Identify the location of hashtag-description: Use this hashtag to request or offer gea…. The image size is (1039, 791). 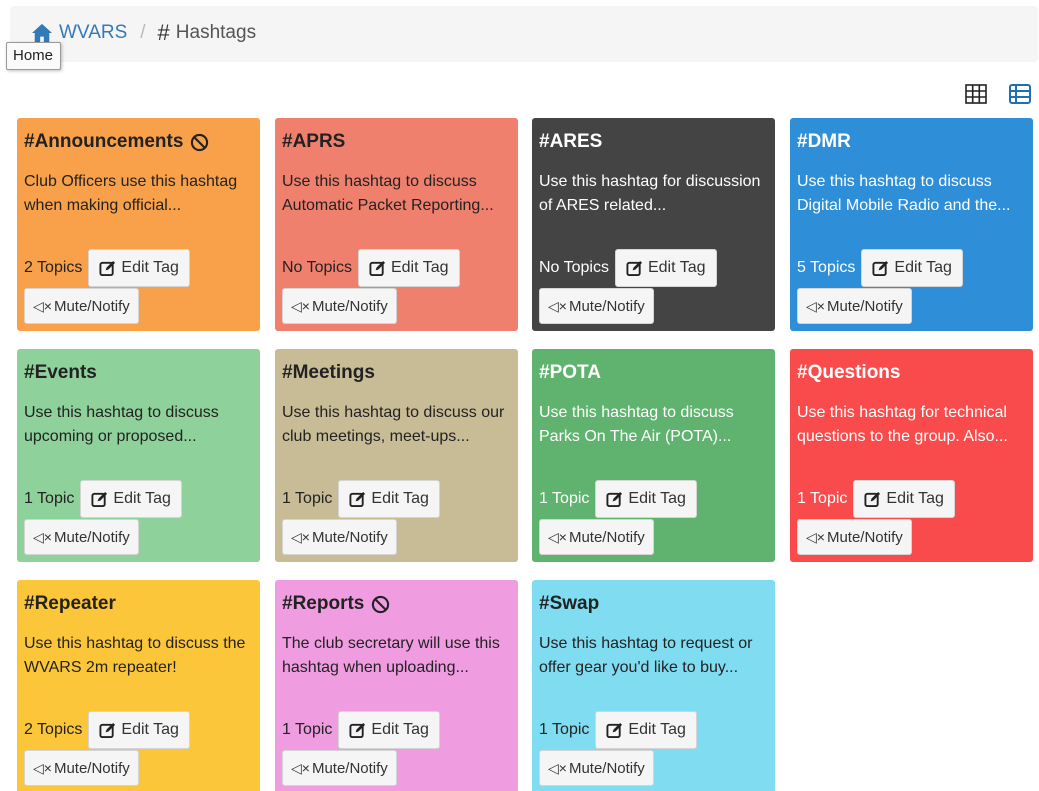
(646, 655).